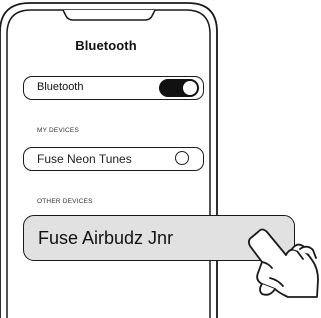 This screenshot has height=318, width=321. I want to click on pointing-hand-icon, so click(283, 263).